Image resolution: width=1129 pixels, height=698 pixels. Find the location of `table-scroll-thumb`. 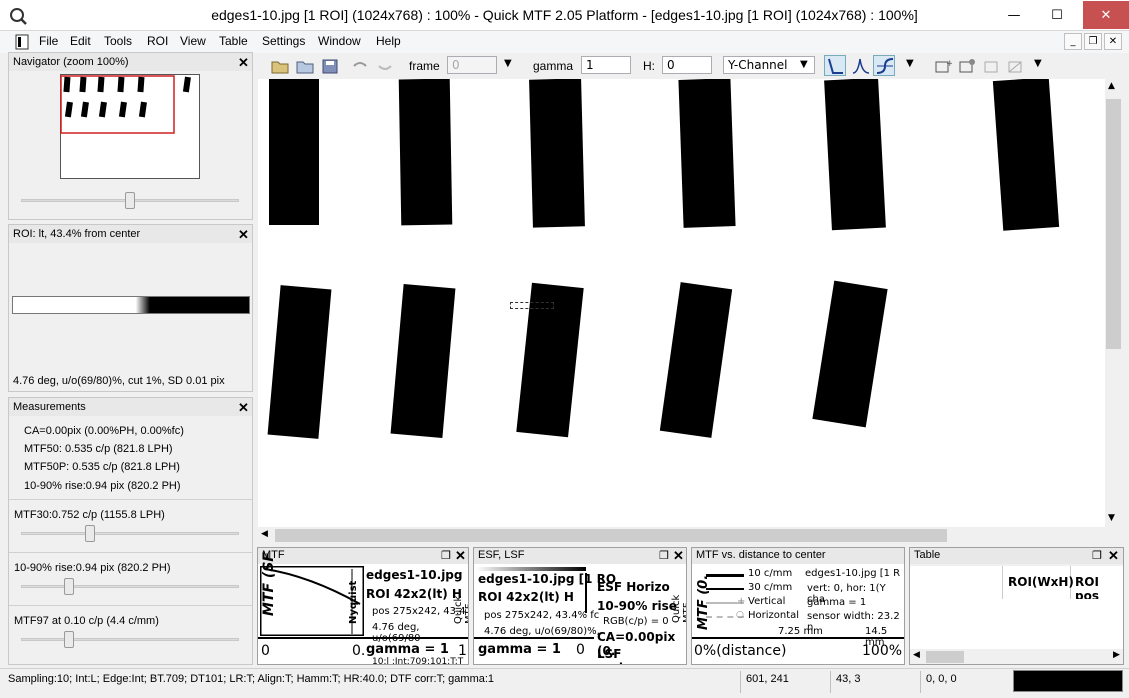

table-scroll-thumb is located at coordinates (945, 657).